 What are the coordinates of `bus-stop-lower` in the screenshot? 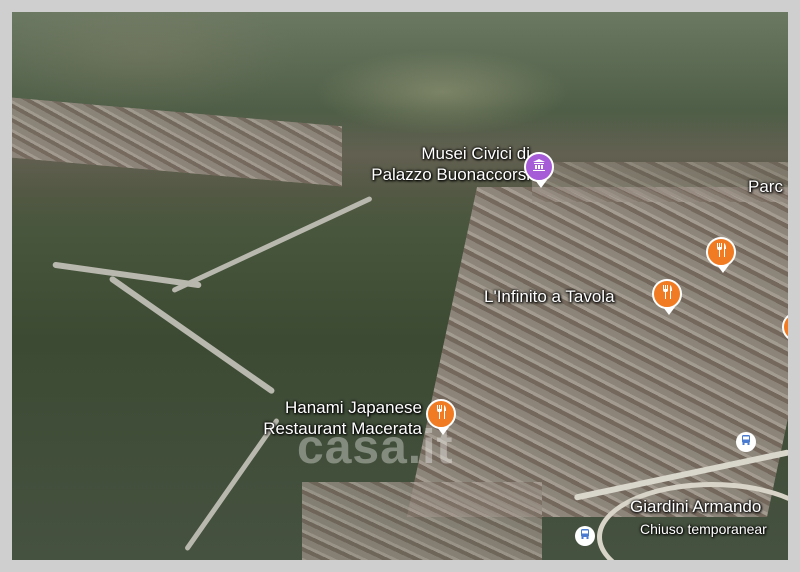 It's located at (585, 536).